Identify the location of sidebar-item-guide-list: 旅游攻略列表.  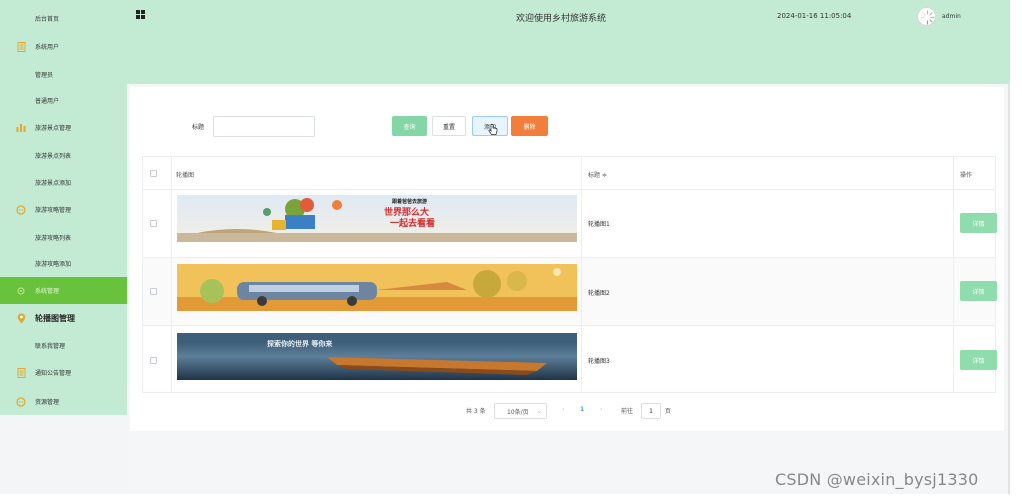
(63, 237).